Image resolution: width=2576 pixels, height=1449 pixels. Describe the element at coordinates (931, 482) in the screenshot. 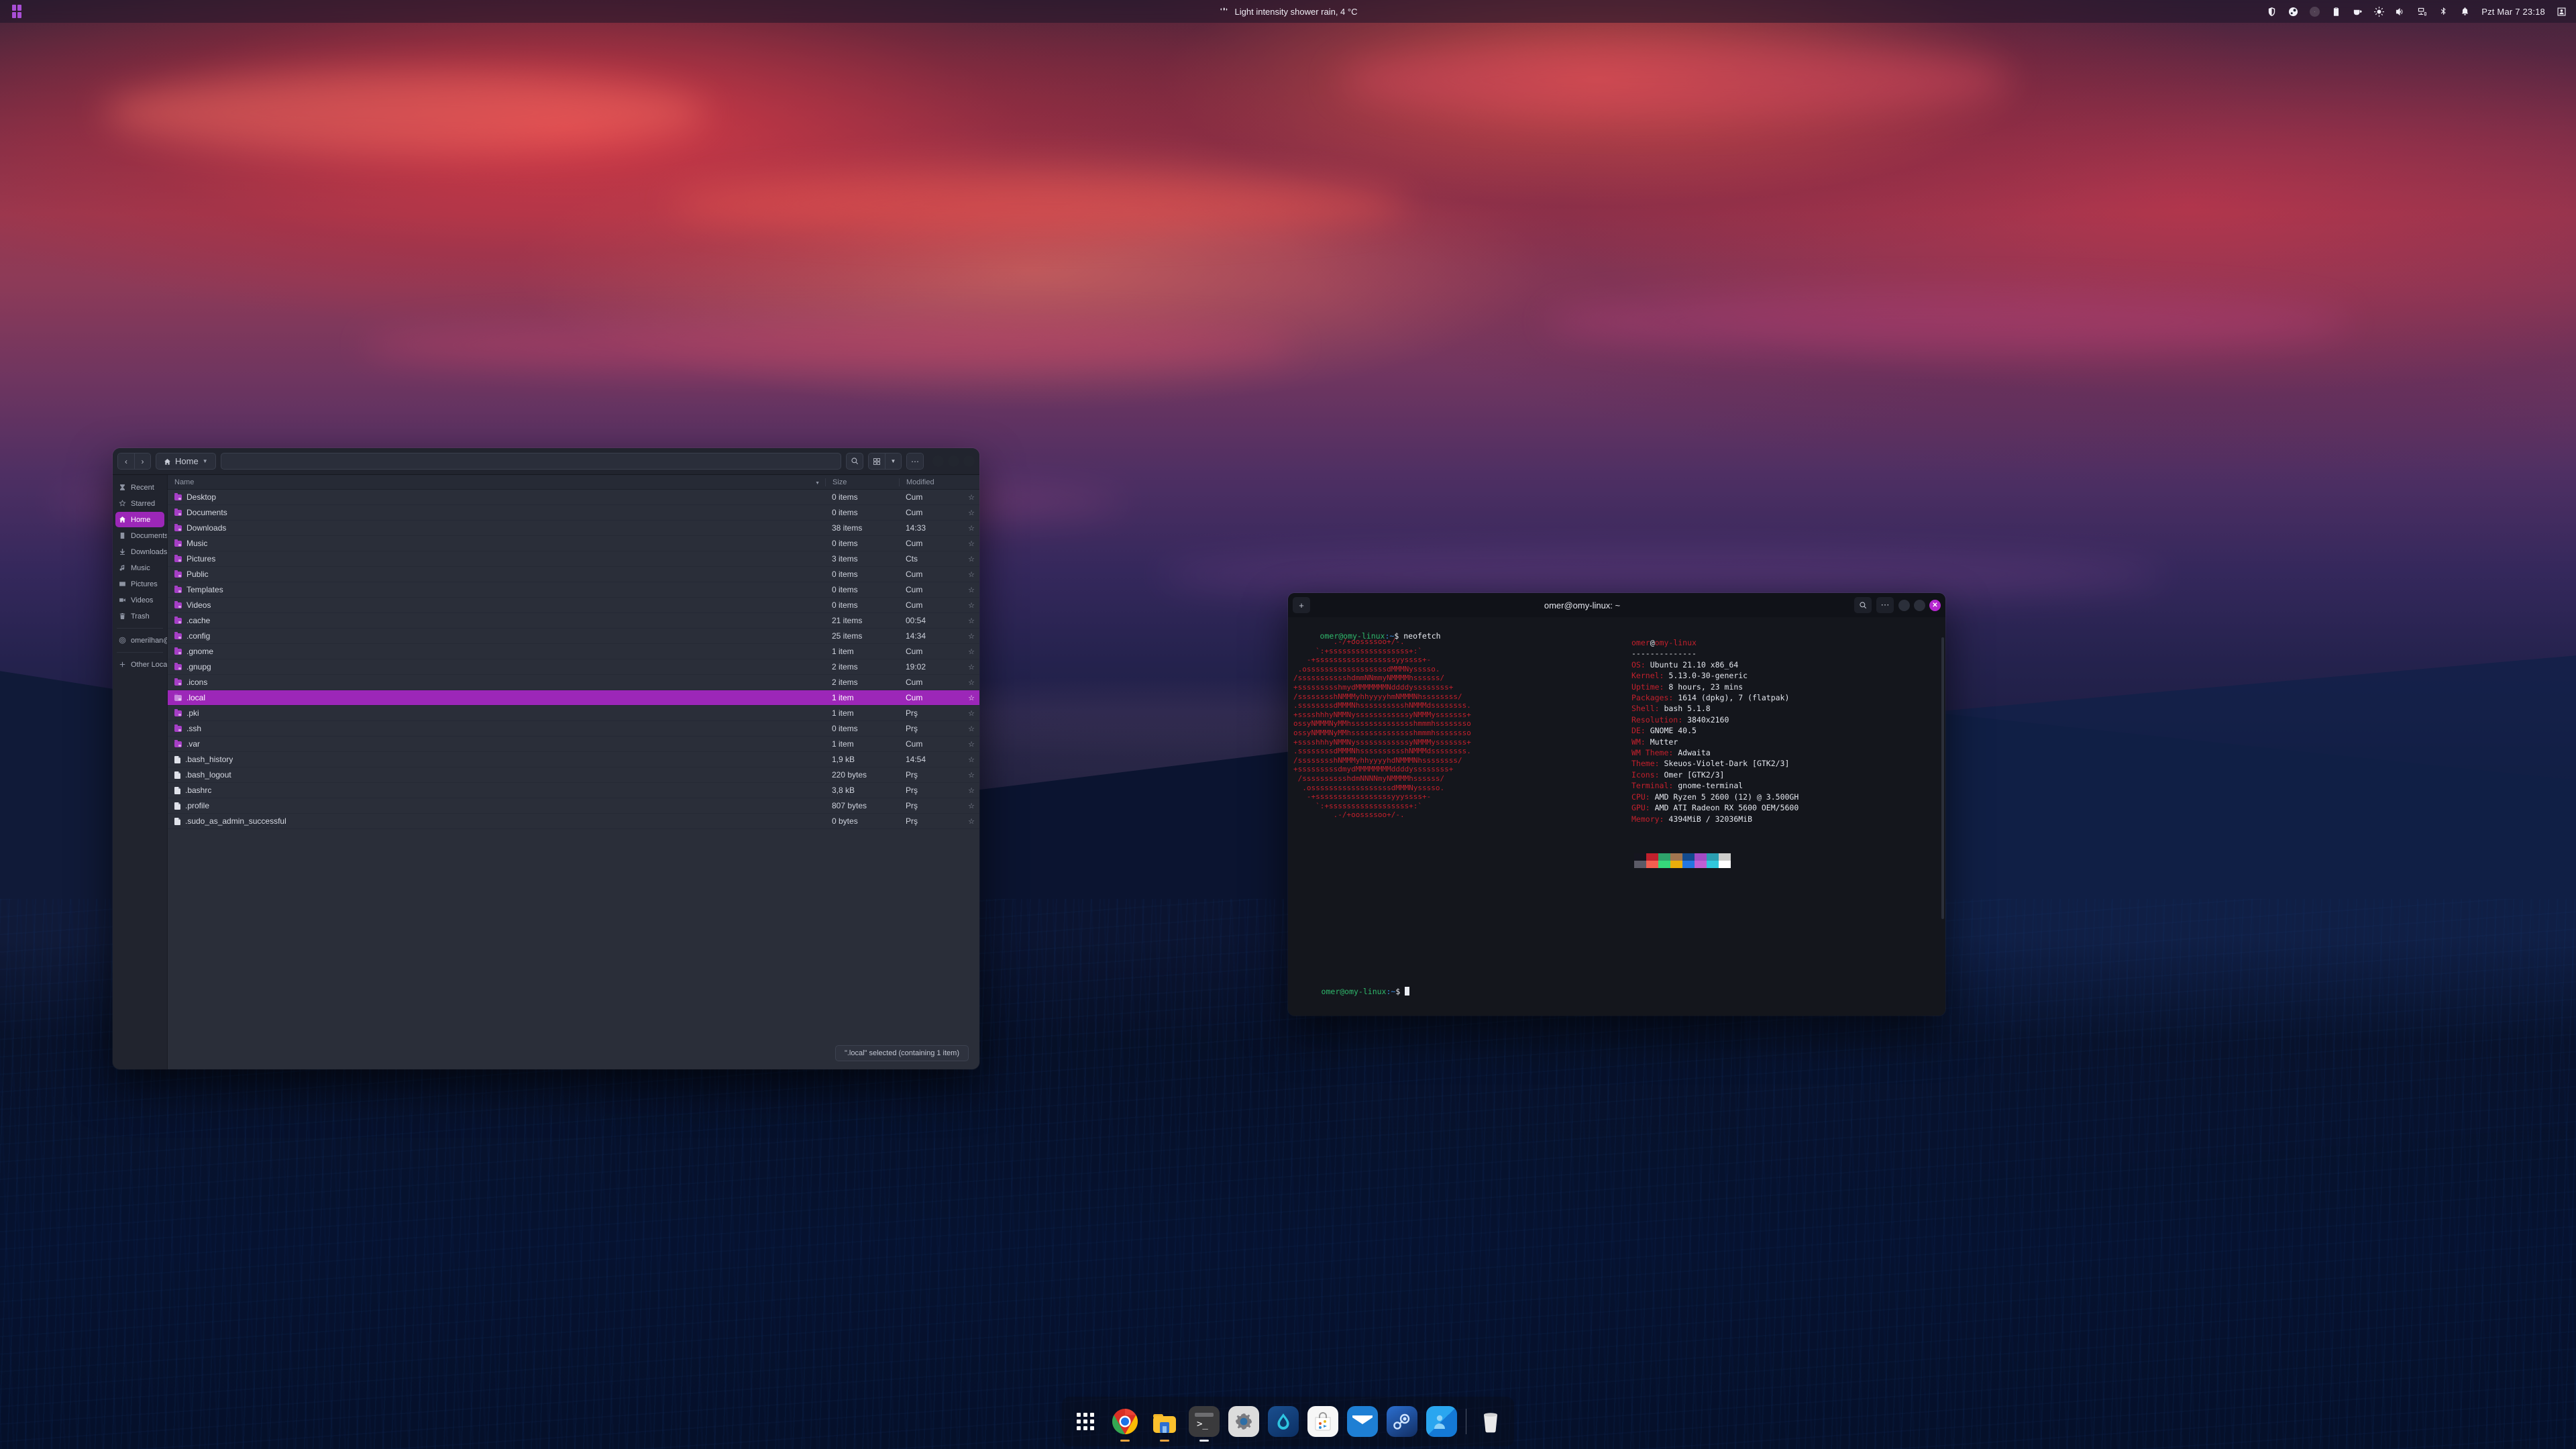

I see `column-header-modified: Modified` at that location.